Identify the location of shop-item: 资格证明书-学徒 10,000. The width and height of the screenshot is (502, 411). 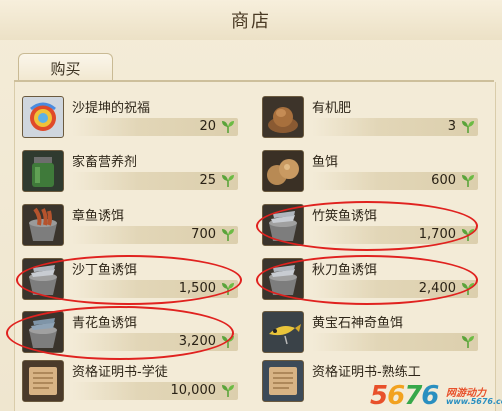
(130, 384).